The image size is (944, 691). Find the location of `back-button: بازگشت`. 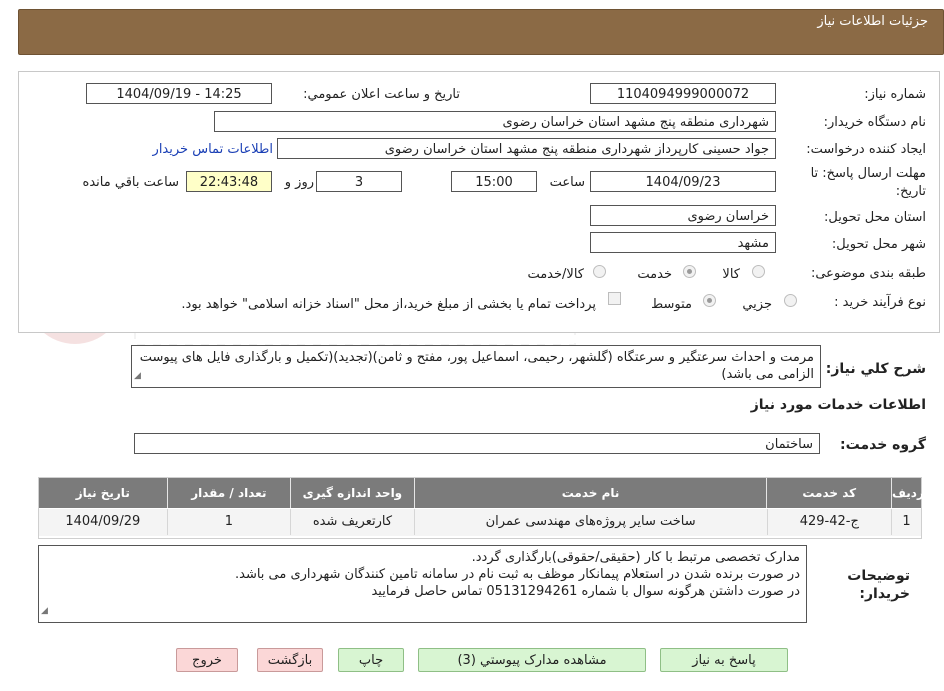

back-button: بازگشت is located at coordinates (290, 660).